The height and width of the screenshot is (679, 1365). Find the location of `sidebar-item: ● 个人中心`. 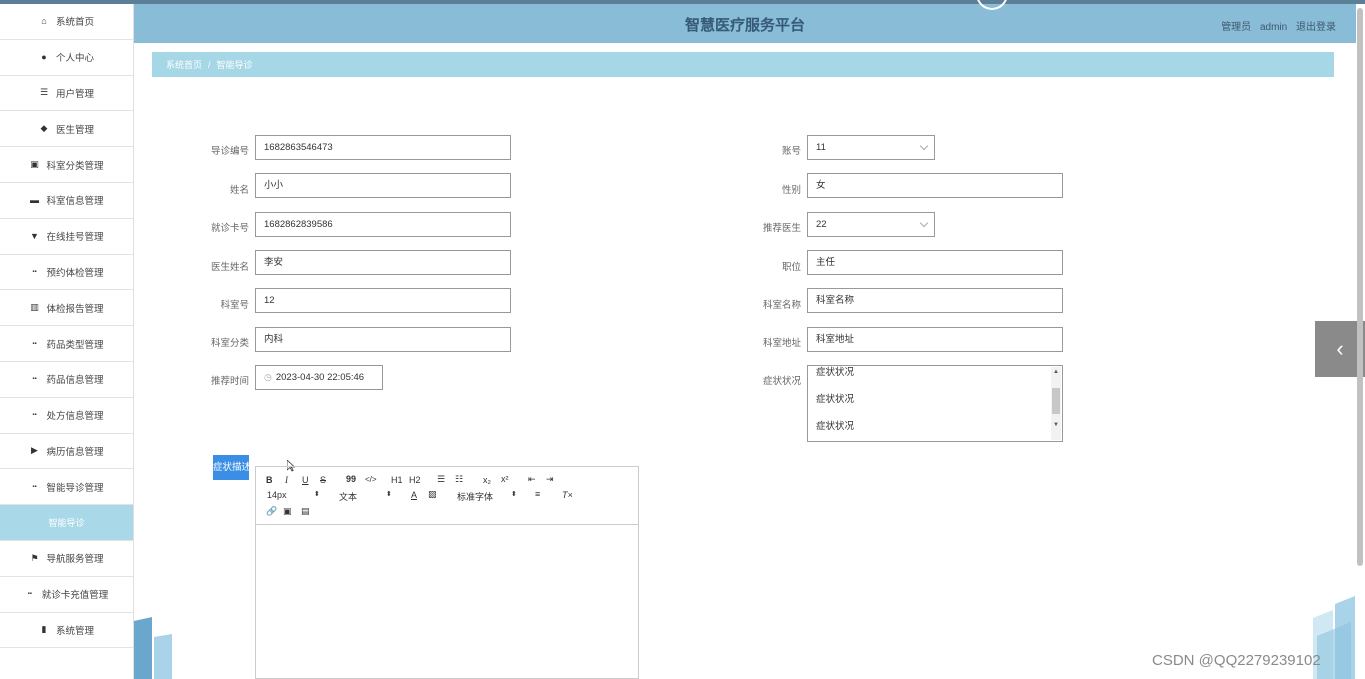

sidebar-item: ● 个人中心 is located at coordinates (66, 58).